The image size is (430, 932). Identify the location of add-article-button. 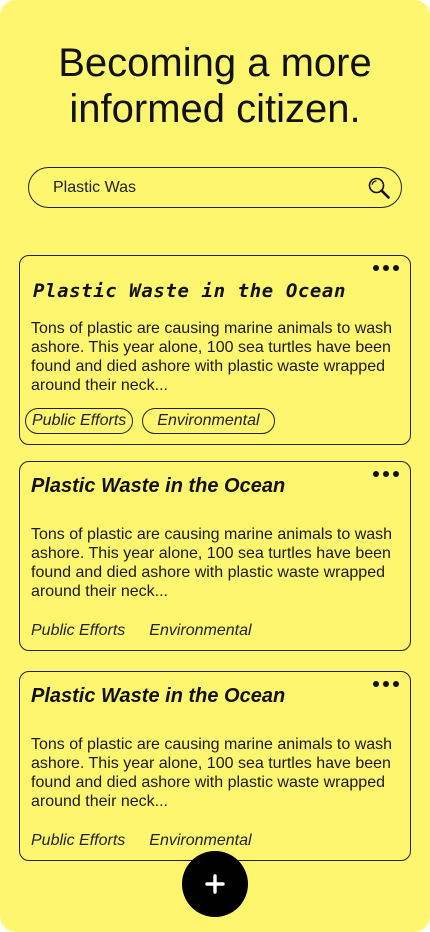
(215, 884).